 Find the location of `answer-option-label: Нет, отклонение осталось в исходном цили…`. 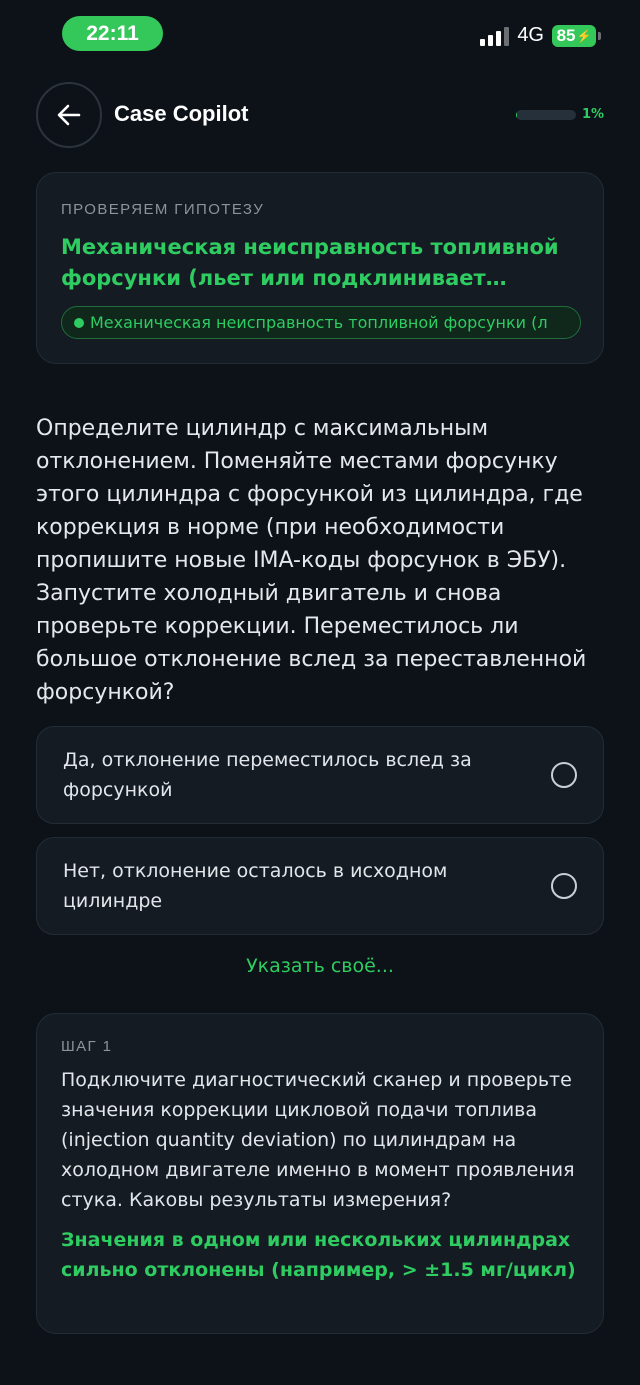

answer-option-label: Нет, отклонение осталось в исходном цили… is located at coordinates (255, 886).